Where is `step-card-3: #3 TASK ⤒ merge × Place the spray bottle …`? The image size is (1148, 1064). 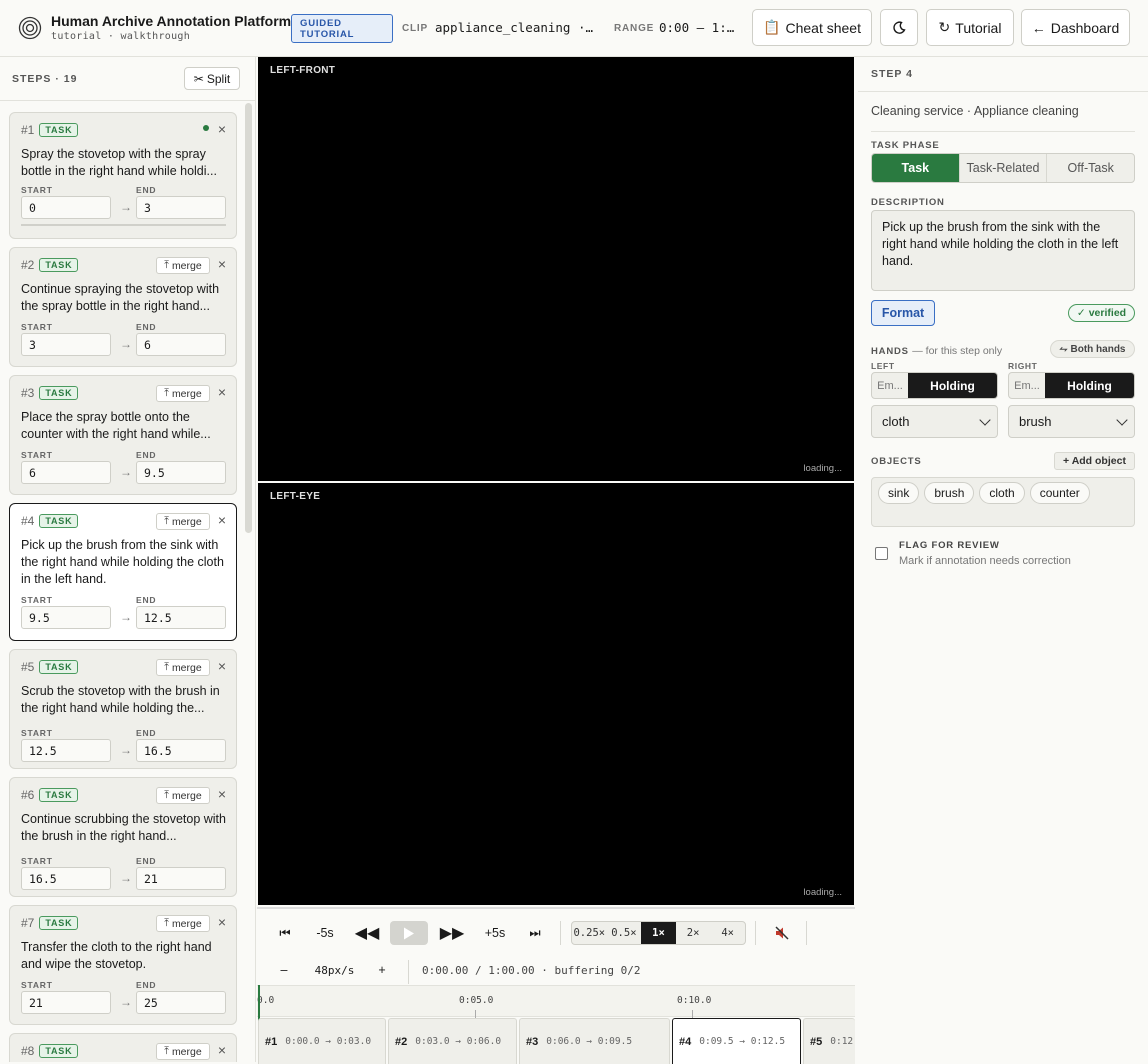
step-card-3: #3 TASK ⤒ merge × Place the spray bottle … is located at coordinates (123, 435).